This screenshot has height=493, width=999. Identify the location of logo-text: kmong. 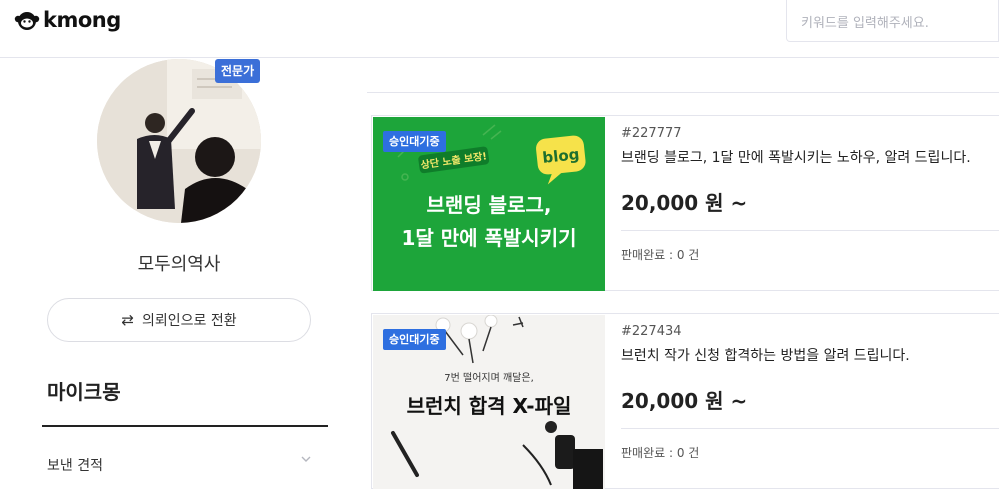
(82, 20).